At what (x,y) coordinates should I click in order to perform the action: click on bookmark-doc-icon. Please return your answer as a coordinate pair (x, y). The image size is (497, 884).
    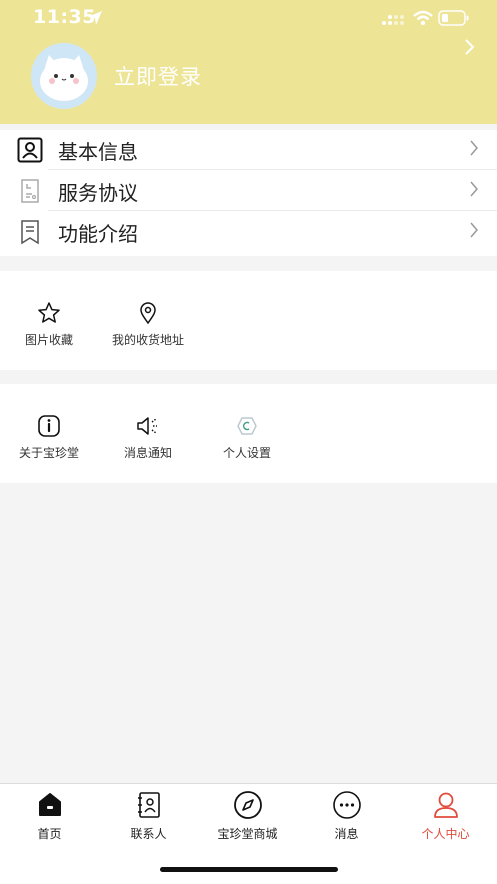
    Looking at the image, I should click on (30, 232).